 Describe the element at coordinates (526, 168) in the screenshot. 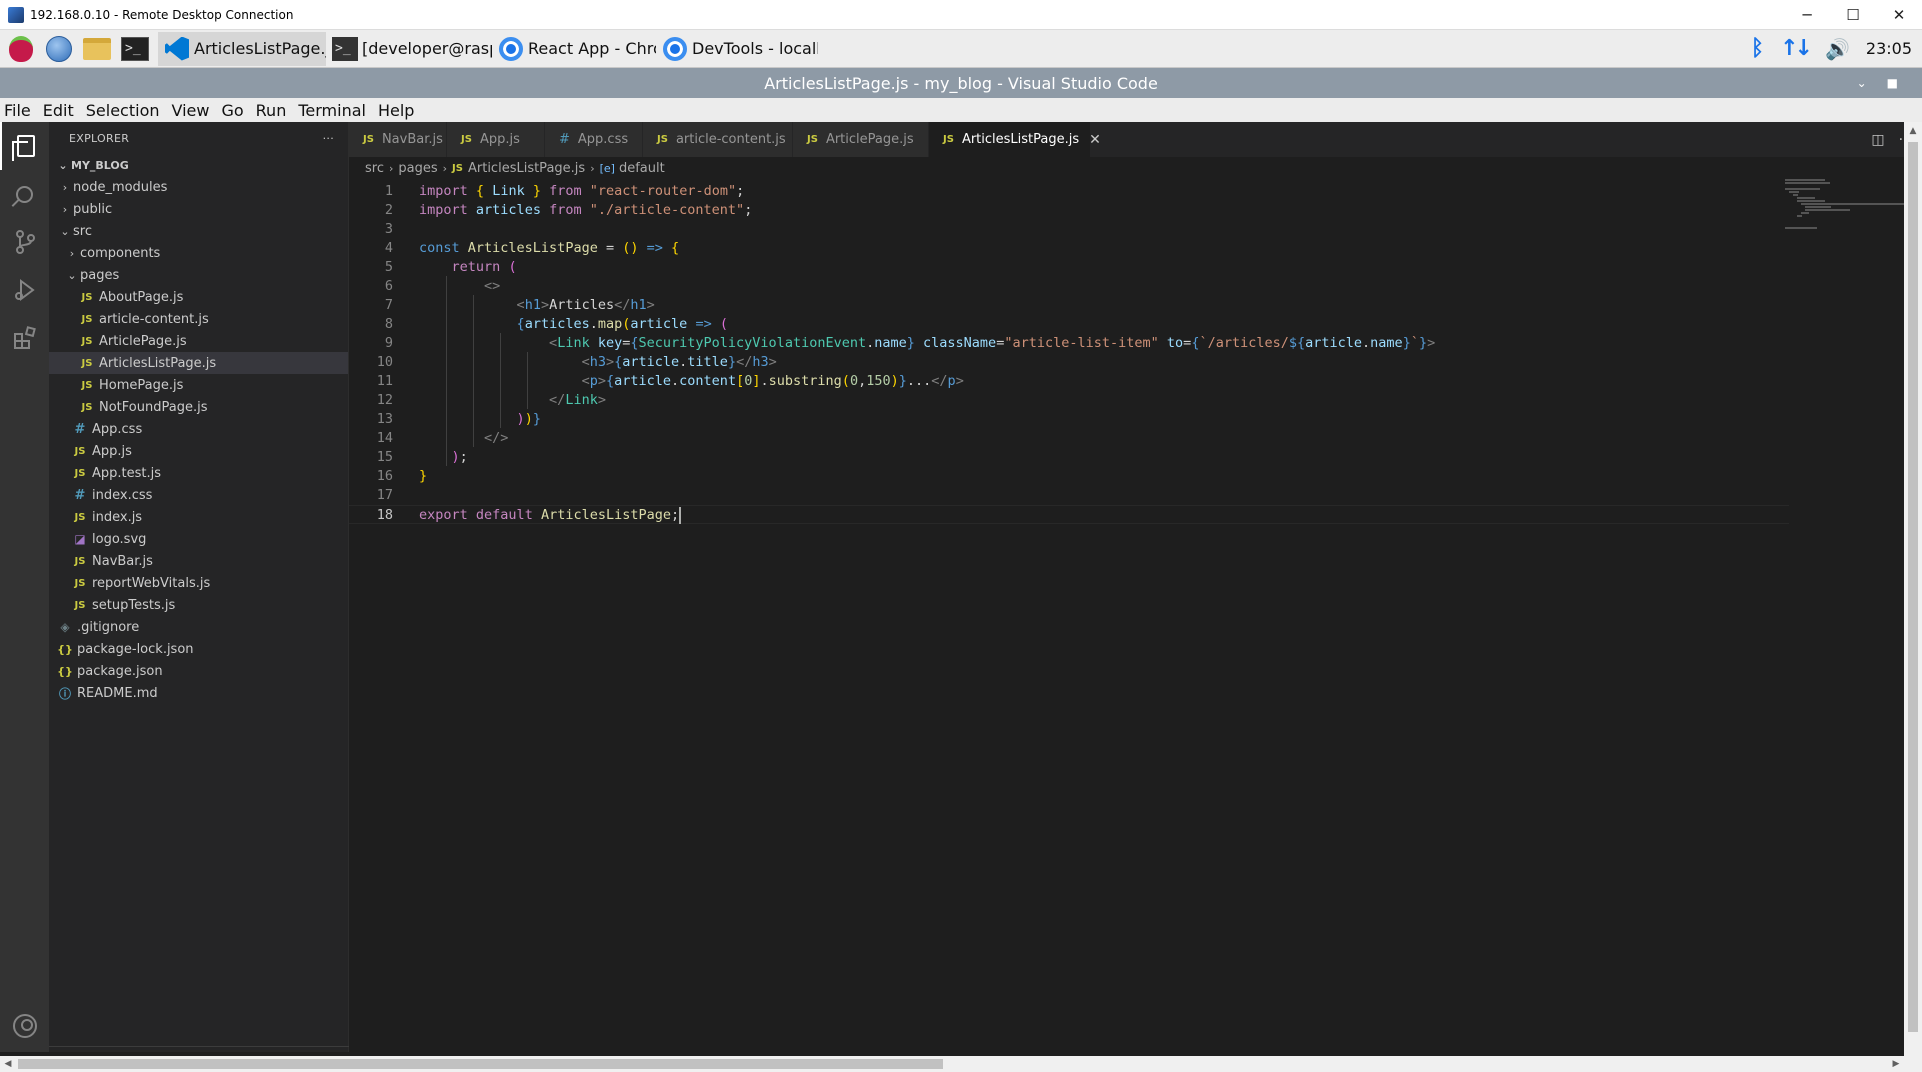

I see `breadcrumb-file: ArticlesListPage.js` at that location.